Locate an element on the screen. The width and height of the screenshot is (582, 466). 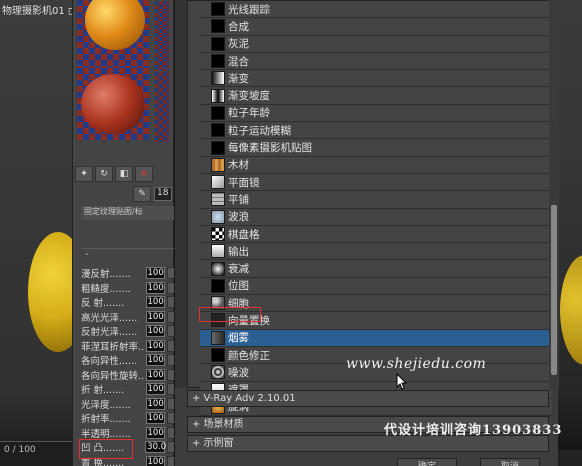
map-item-label: 衰减 is located at coordinates (238, 269).